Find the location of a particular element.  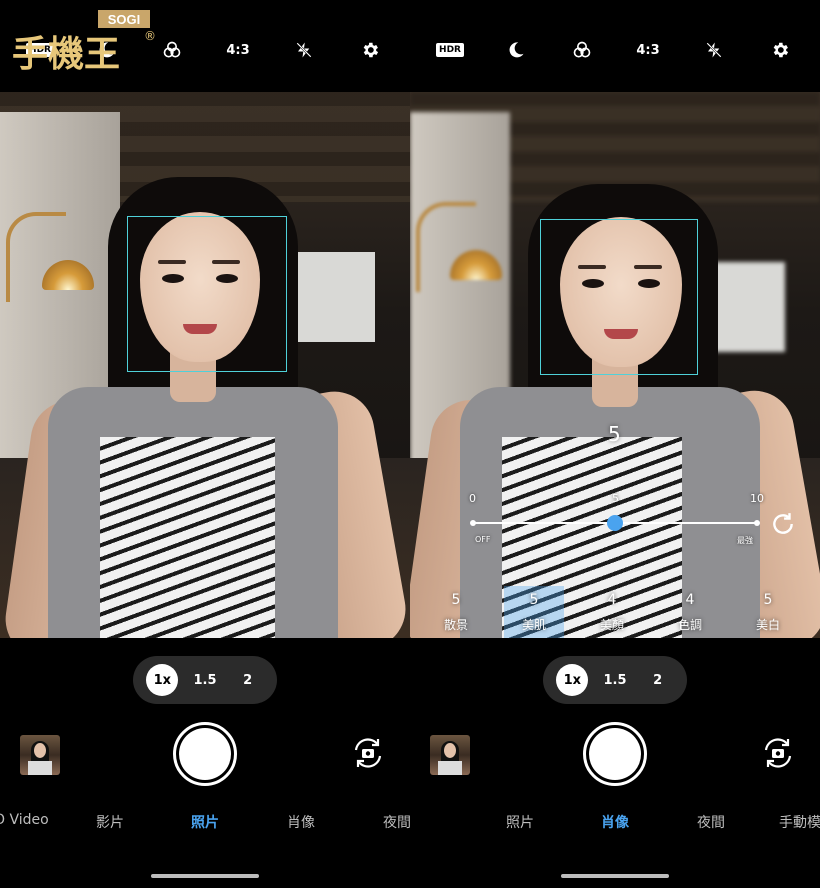

hdr-icon: HDR is located at coordinates (450, 50).